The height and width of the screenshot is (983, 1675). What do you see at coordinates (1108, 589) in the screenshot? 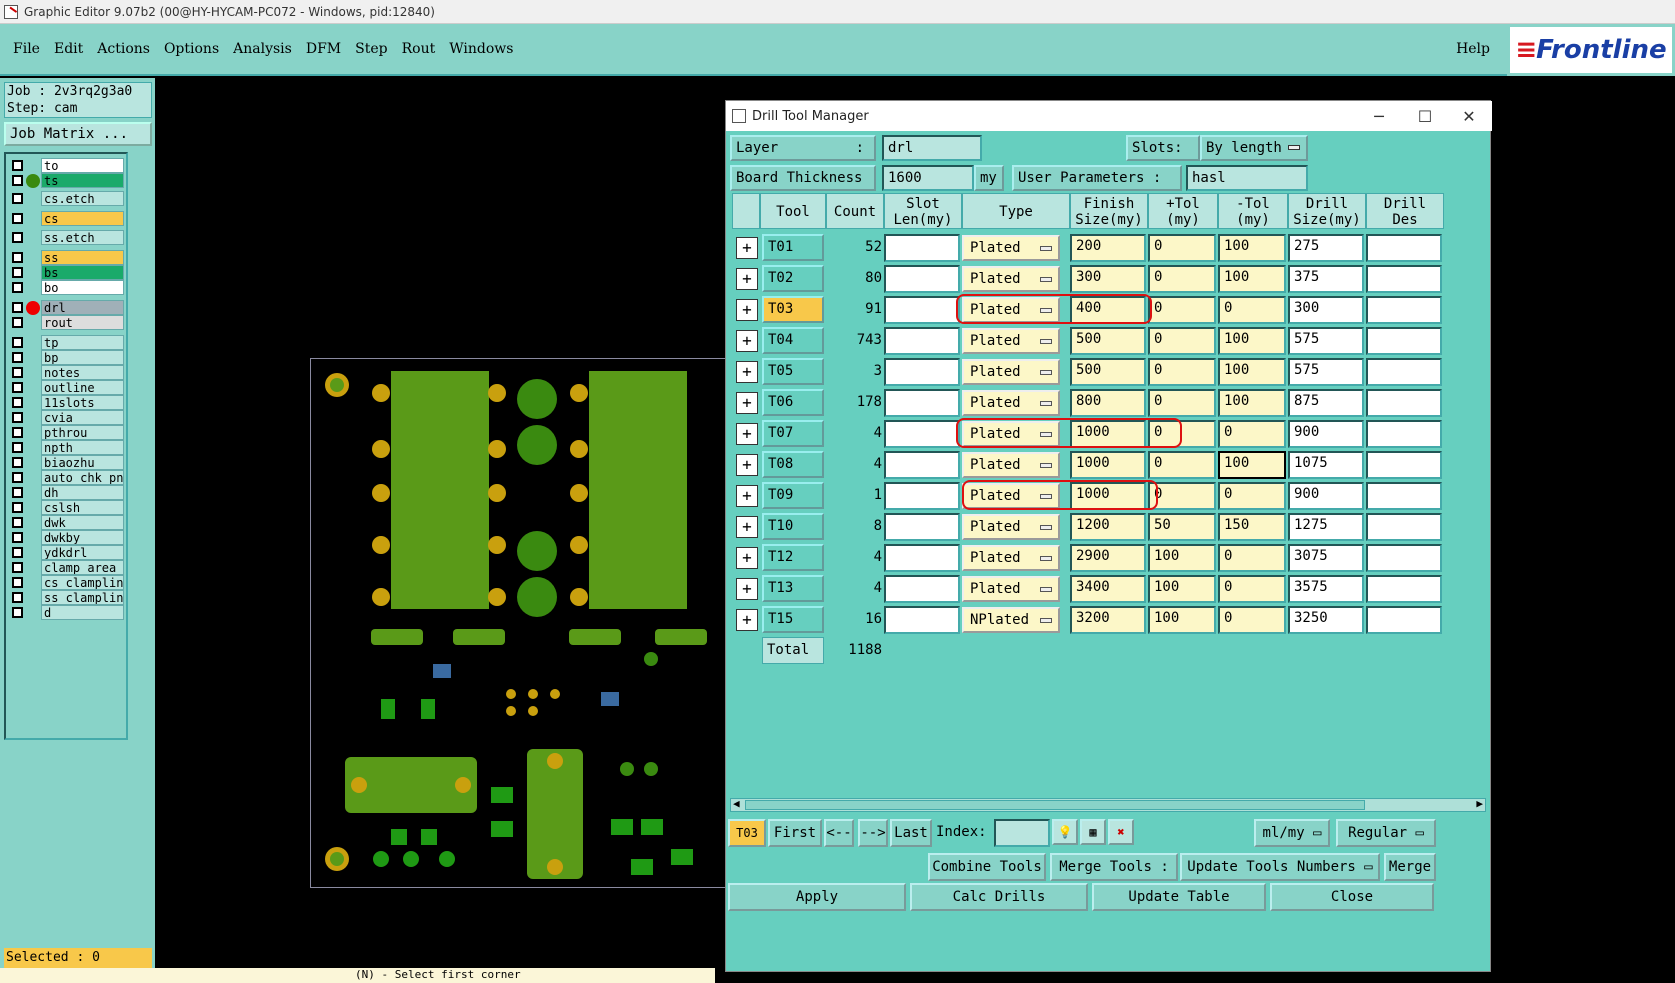
I see `finish-size-input: 3400` at bounding box center [1108, 589].